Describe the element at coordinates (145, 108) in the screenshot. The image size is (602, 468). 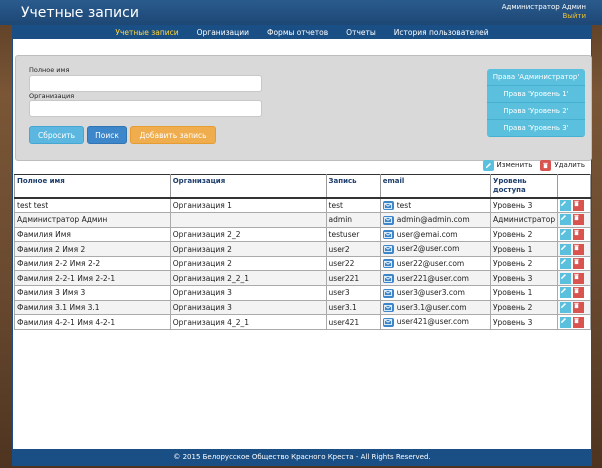
I see `org-input` at that location.